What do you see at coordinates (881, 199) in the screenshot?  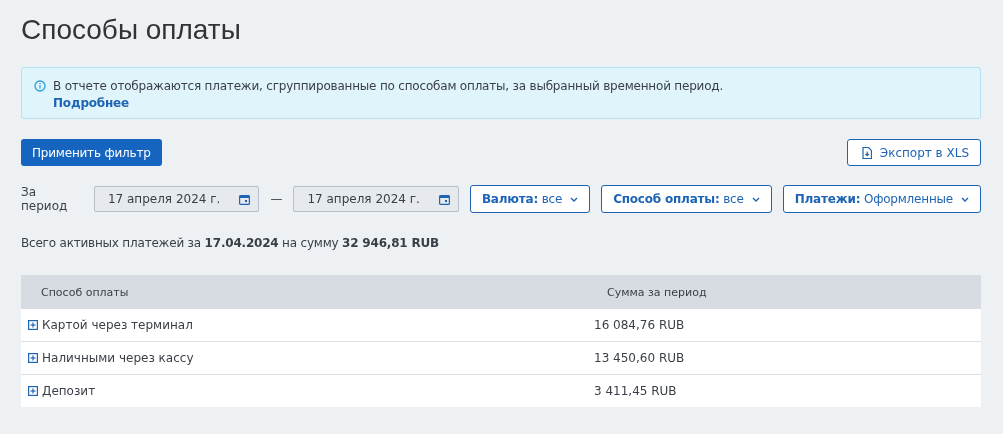 I see `filter-dropdown: Платежи: Оформленные` at bounding box center [881, 199].